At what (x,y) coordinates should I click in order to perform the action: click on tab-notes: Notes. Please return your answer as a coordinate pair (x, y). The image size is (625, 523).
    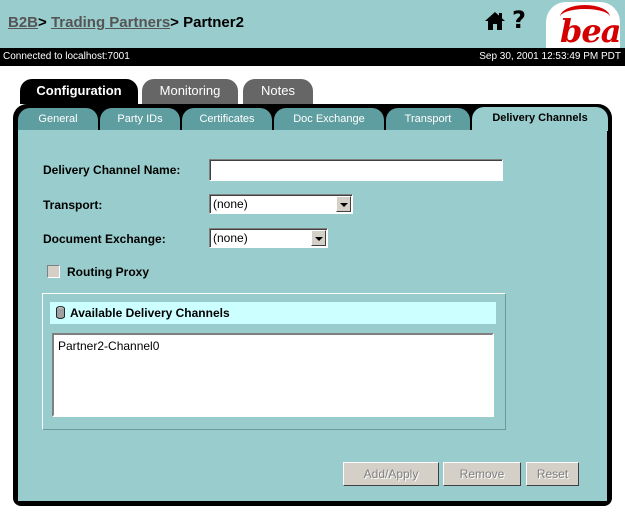
    Looking at the image, I should click on (278, 91).